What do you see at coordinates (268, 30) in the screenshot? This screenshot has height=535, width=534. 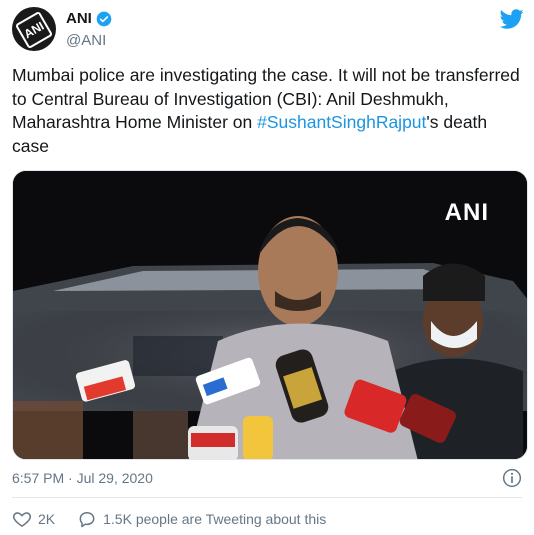 I see `tweet-header: ANI ANI @ANI` at bounding box center [268, 30].